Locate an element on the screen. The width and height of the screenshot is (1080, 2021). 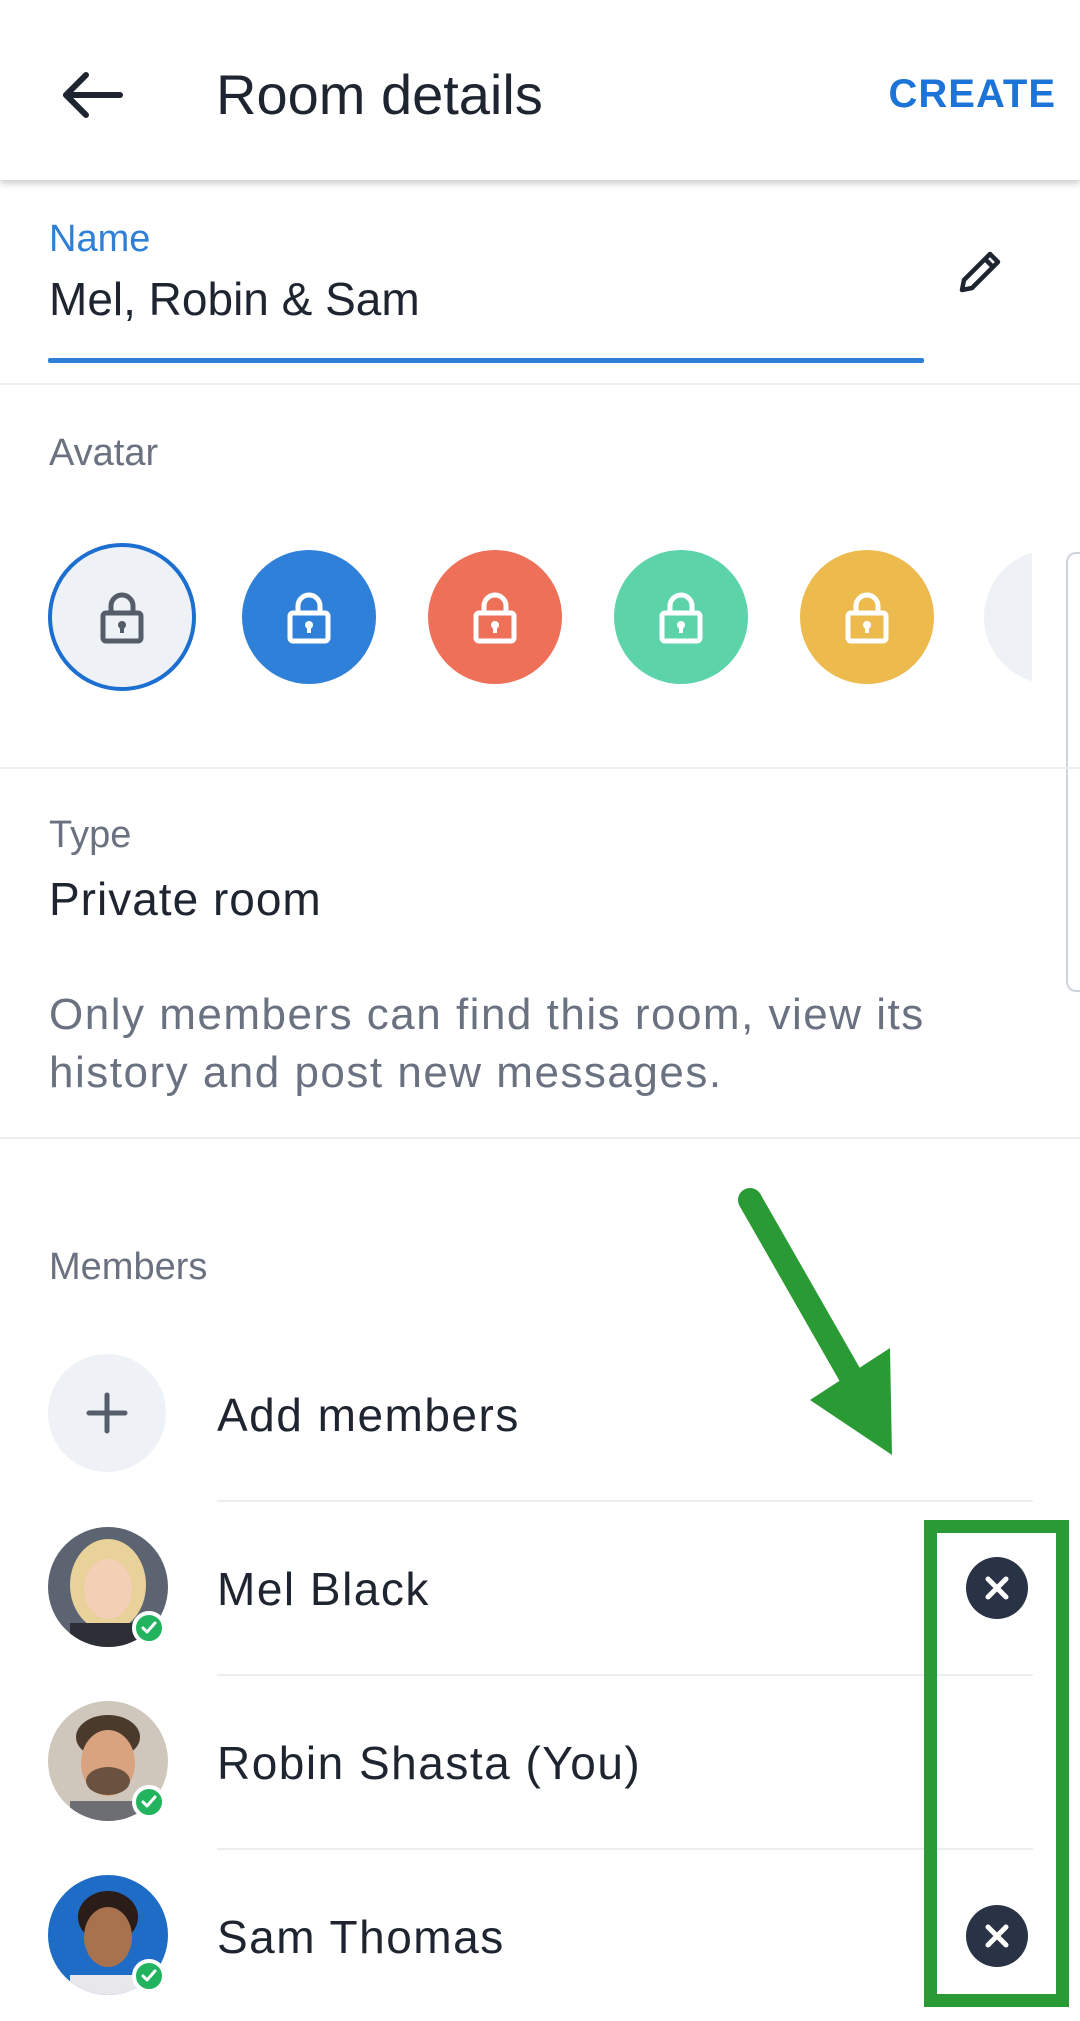
avatar-option-yellow is located at coordinates (867, 617).